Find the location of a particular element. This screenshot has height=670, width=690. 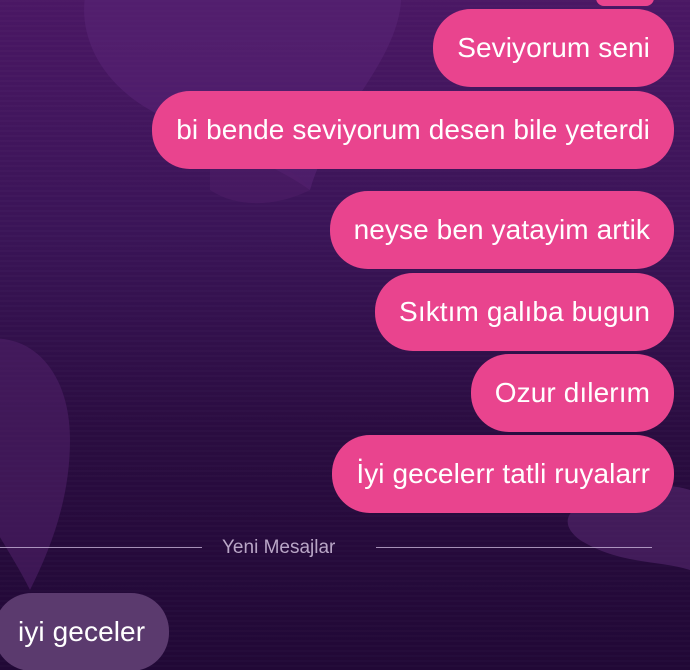

message-text: Seviyorum seni is located at coordinates (553, 47).